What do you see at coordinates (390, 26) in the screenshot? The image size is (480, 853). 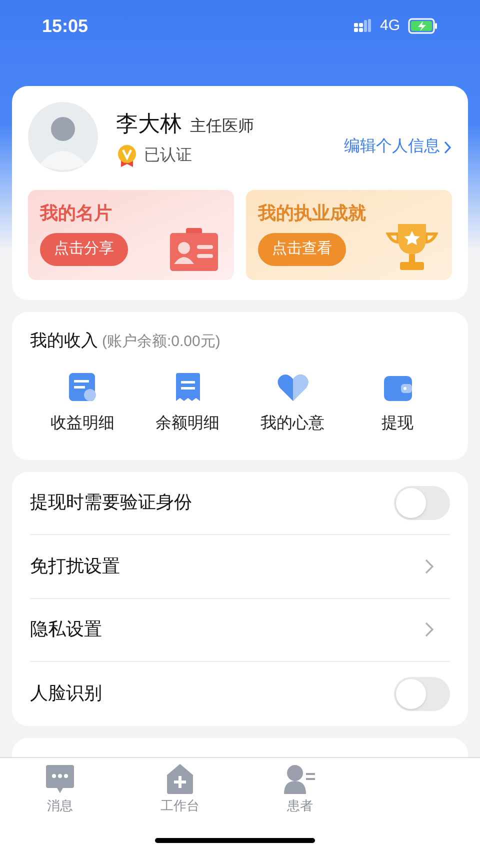 I see `network-label: 4G` at bounding box center [390, 26].